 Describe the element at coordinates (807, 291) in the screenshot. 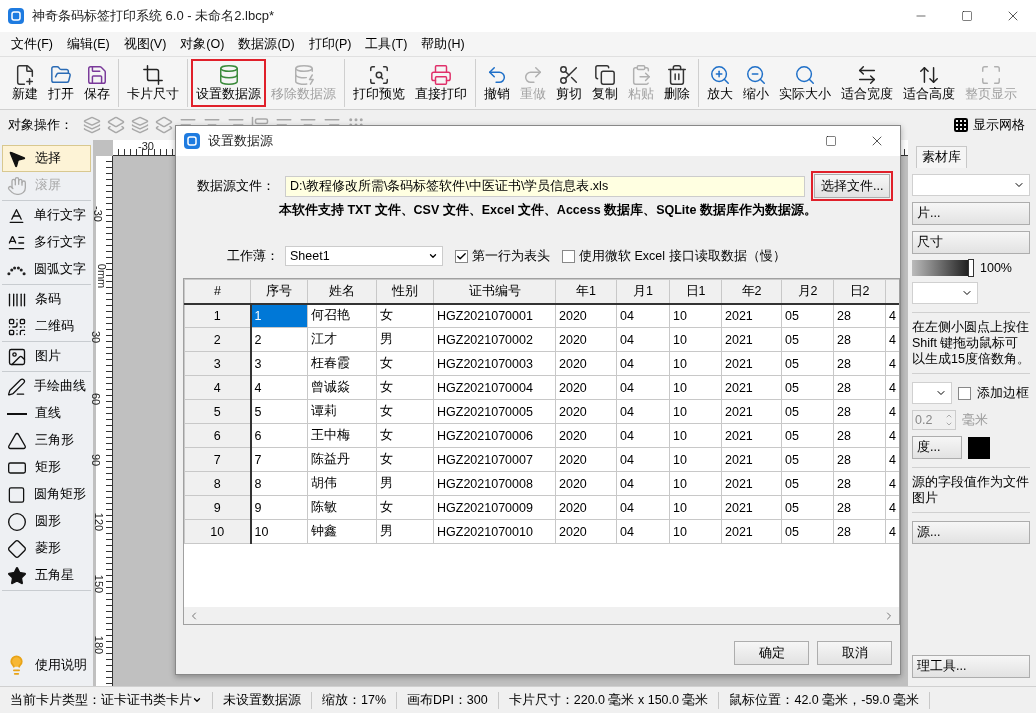

I see `column-header: 月2` at that location.